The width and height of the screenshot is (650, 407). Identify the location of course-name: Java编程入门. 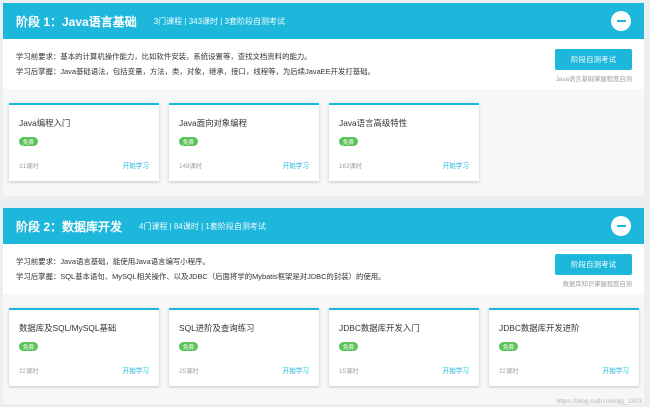
(45, 123).